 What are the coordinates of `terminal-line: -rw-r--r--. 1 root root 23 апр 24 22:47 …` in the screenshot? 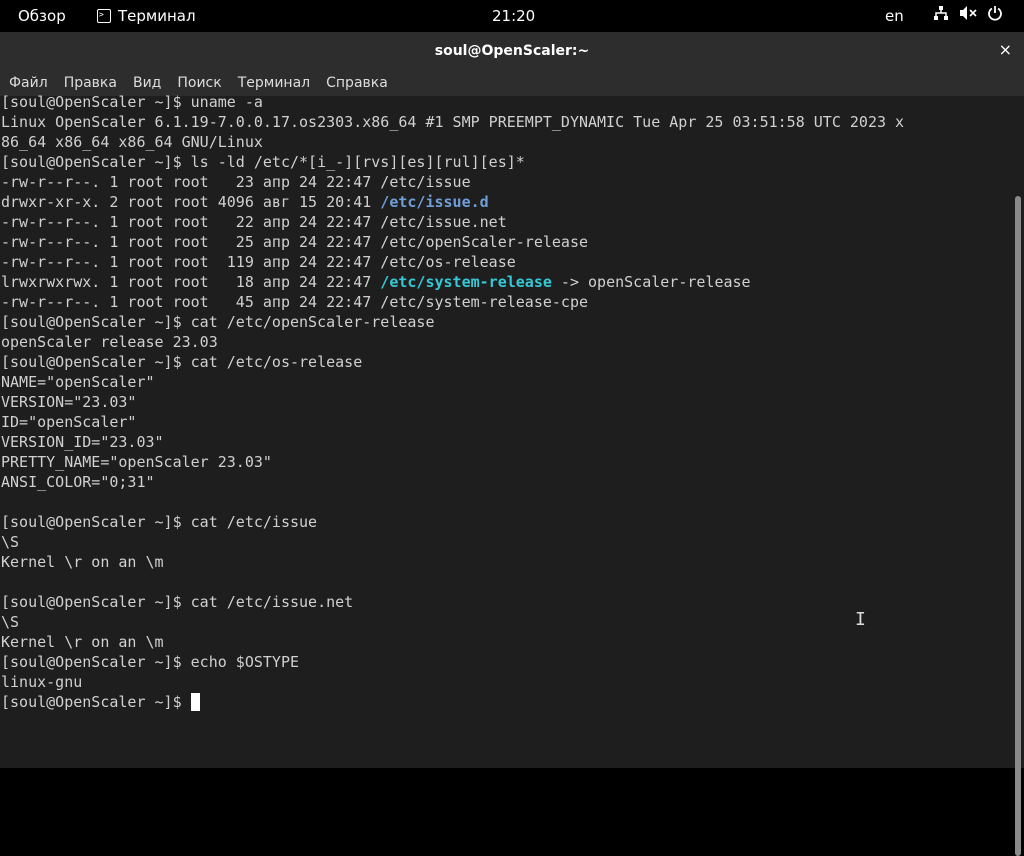 It's located at (452, 182).